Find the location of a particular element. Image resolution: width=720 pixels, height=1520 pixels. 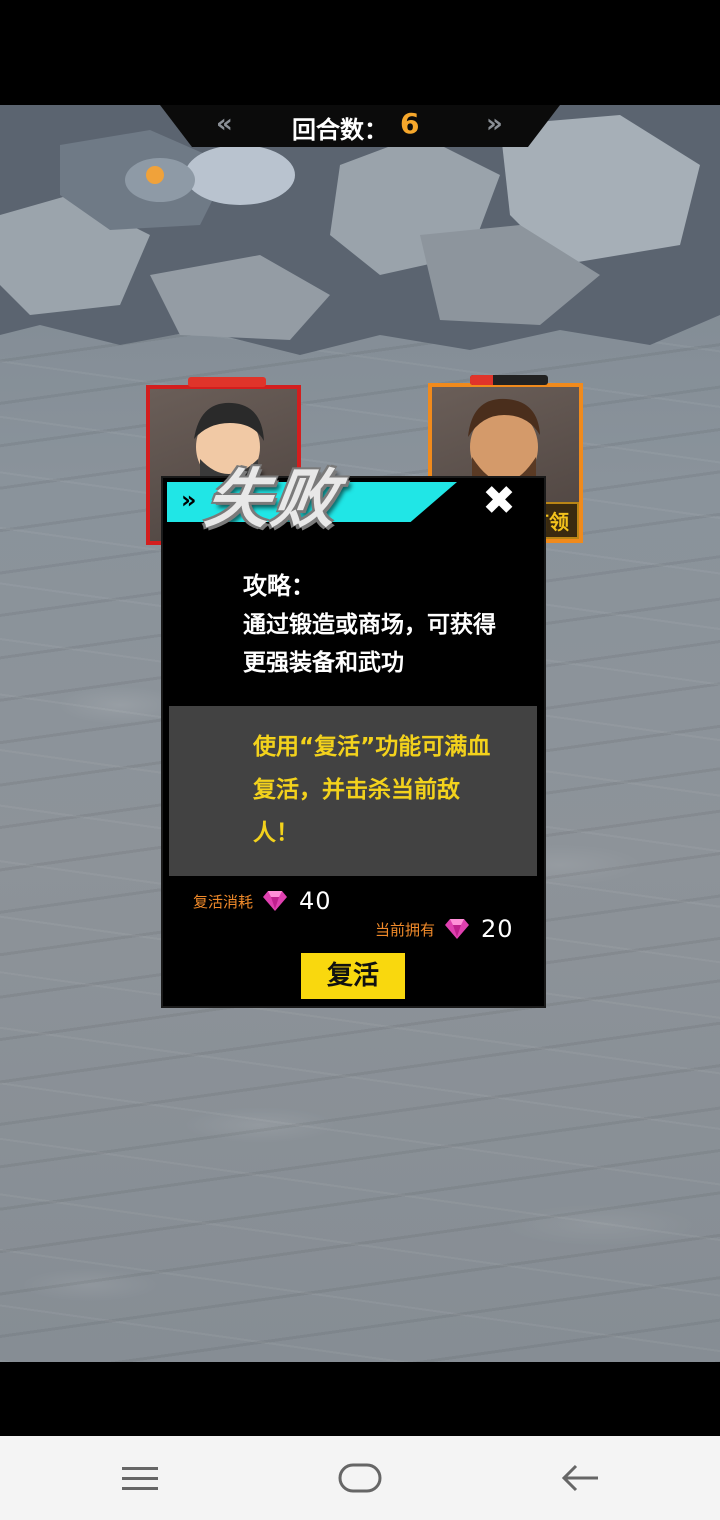

tip-body: 通过锻造或商场，可获得更强装备和武功 is located at coordinates (369, 644).